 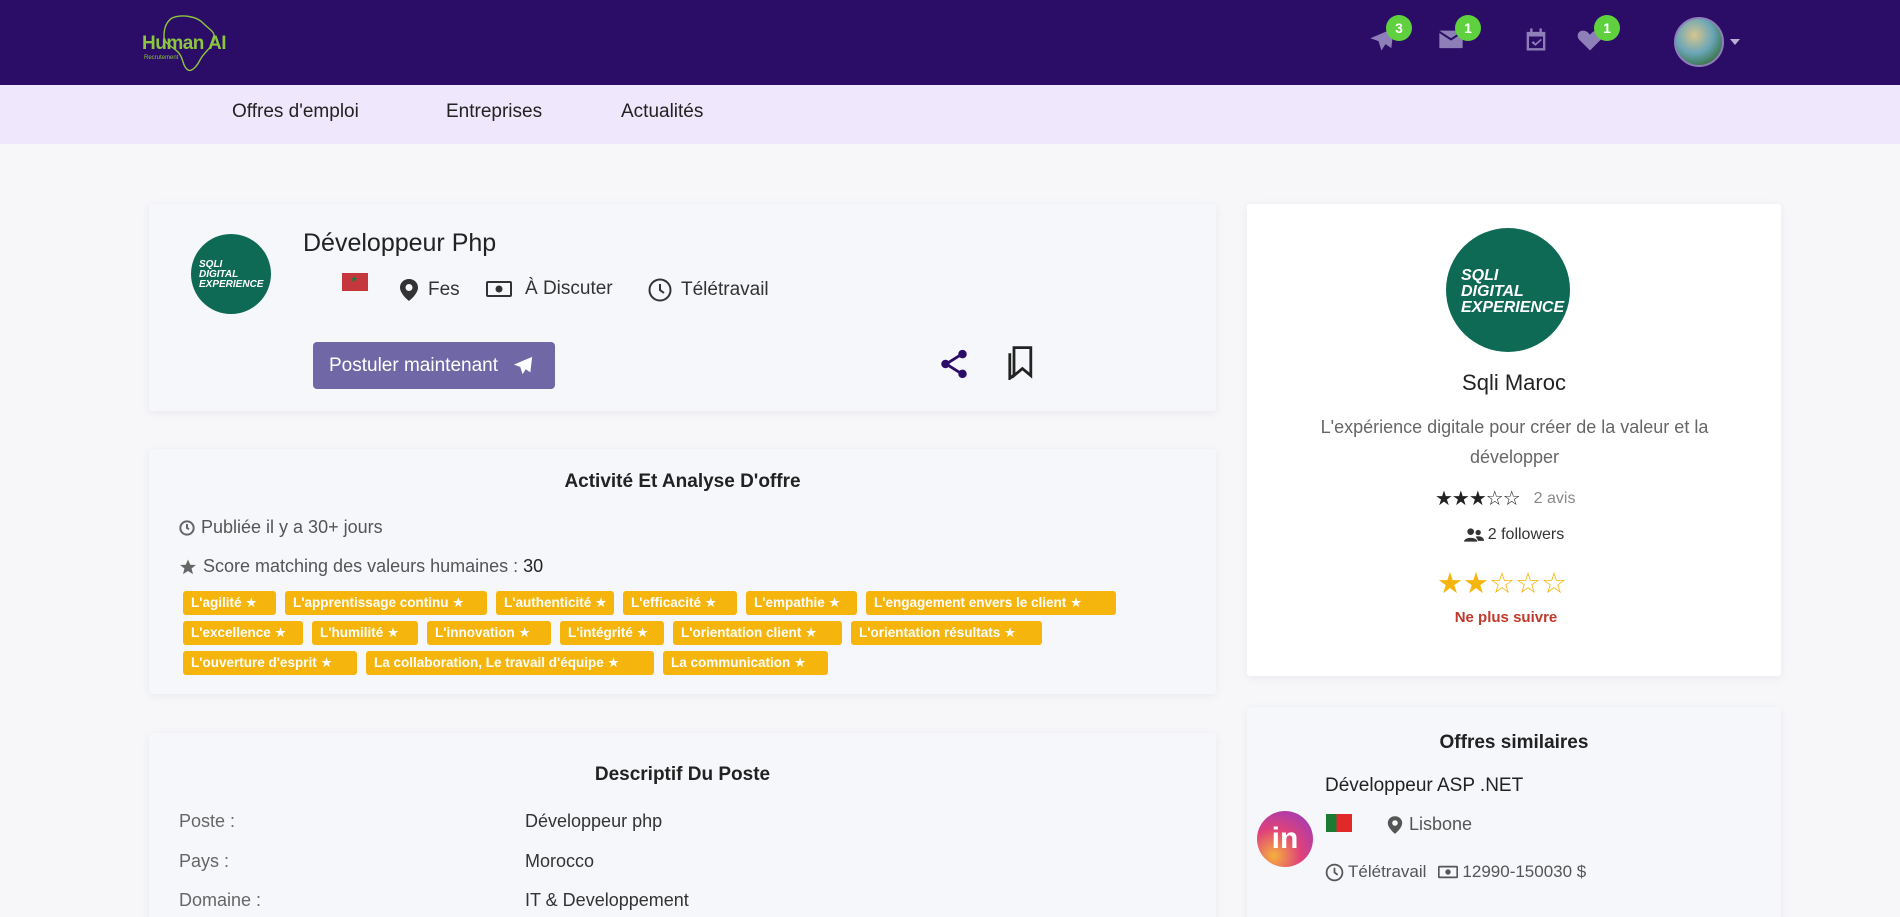 I want to click on main-nav: Offres d'emploi Entreprises Actualités, so click(x=950, y=114).